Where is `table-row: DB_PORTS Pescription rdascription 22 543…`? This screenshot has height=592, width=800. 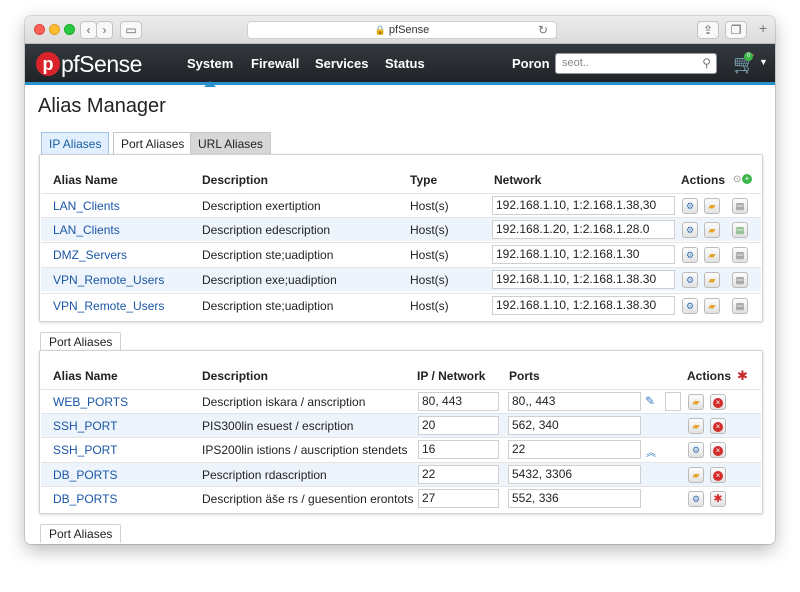 table-row: DB_PORTS Pescription rdascription 22 543… is located at coordinates (401, 474).